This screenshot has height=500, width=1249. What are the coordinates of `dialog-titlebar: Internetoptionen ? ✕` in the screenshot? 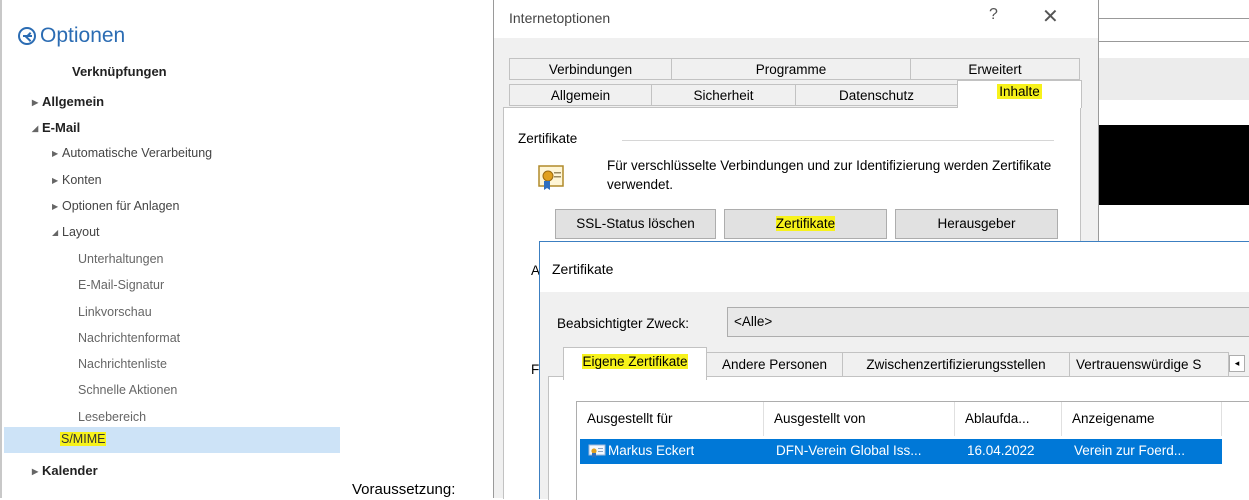 It's located at (796, 19).